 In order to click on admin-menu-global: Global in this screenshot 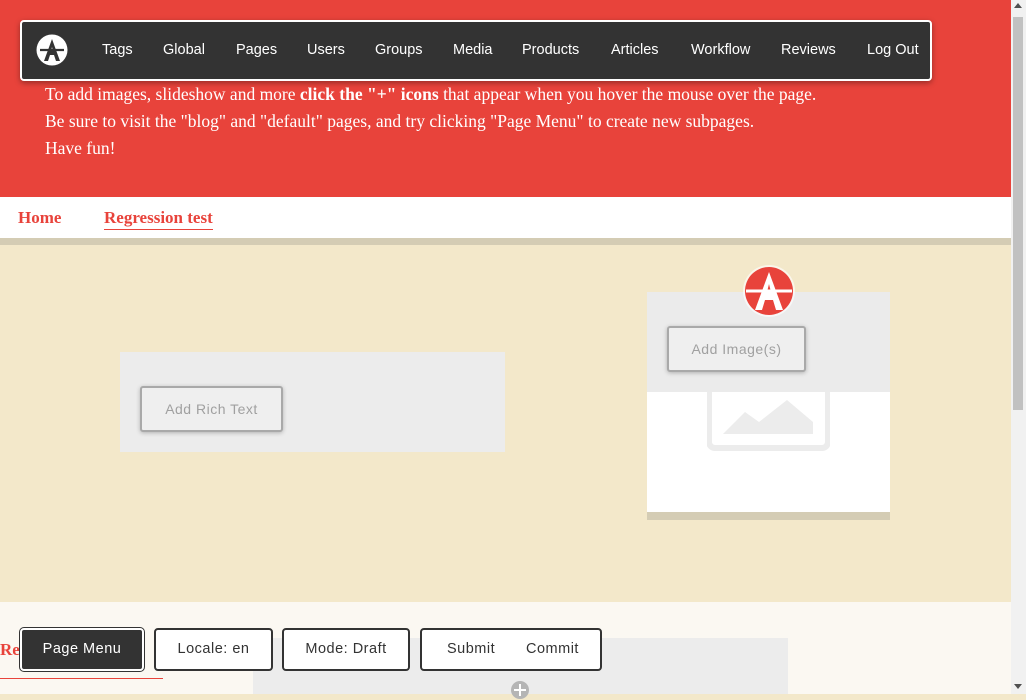, I will do `click(184, 50)`.